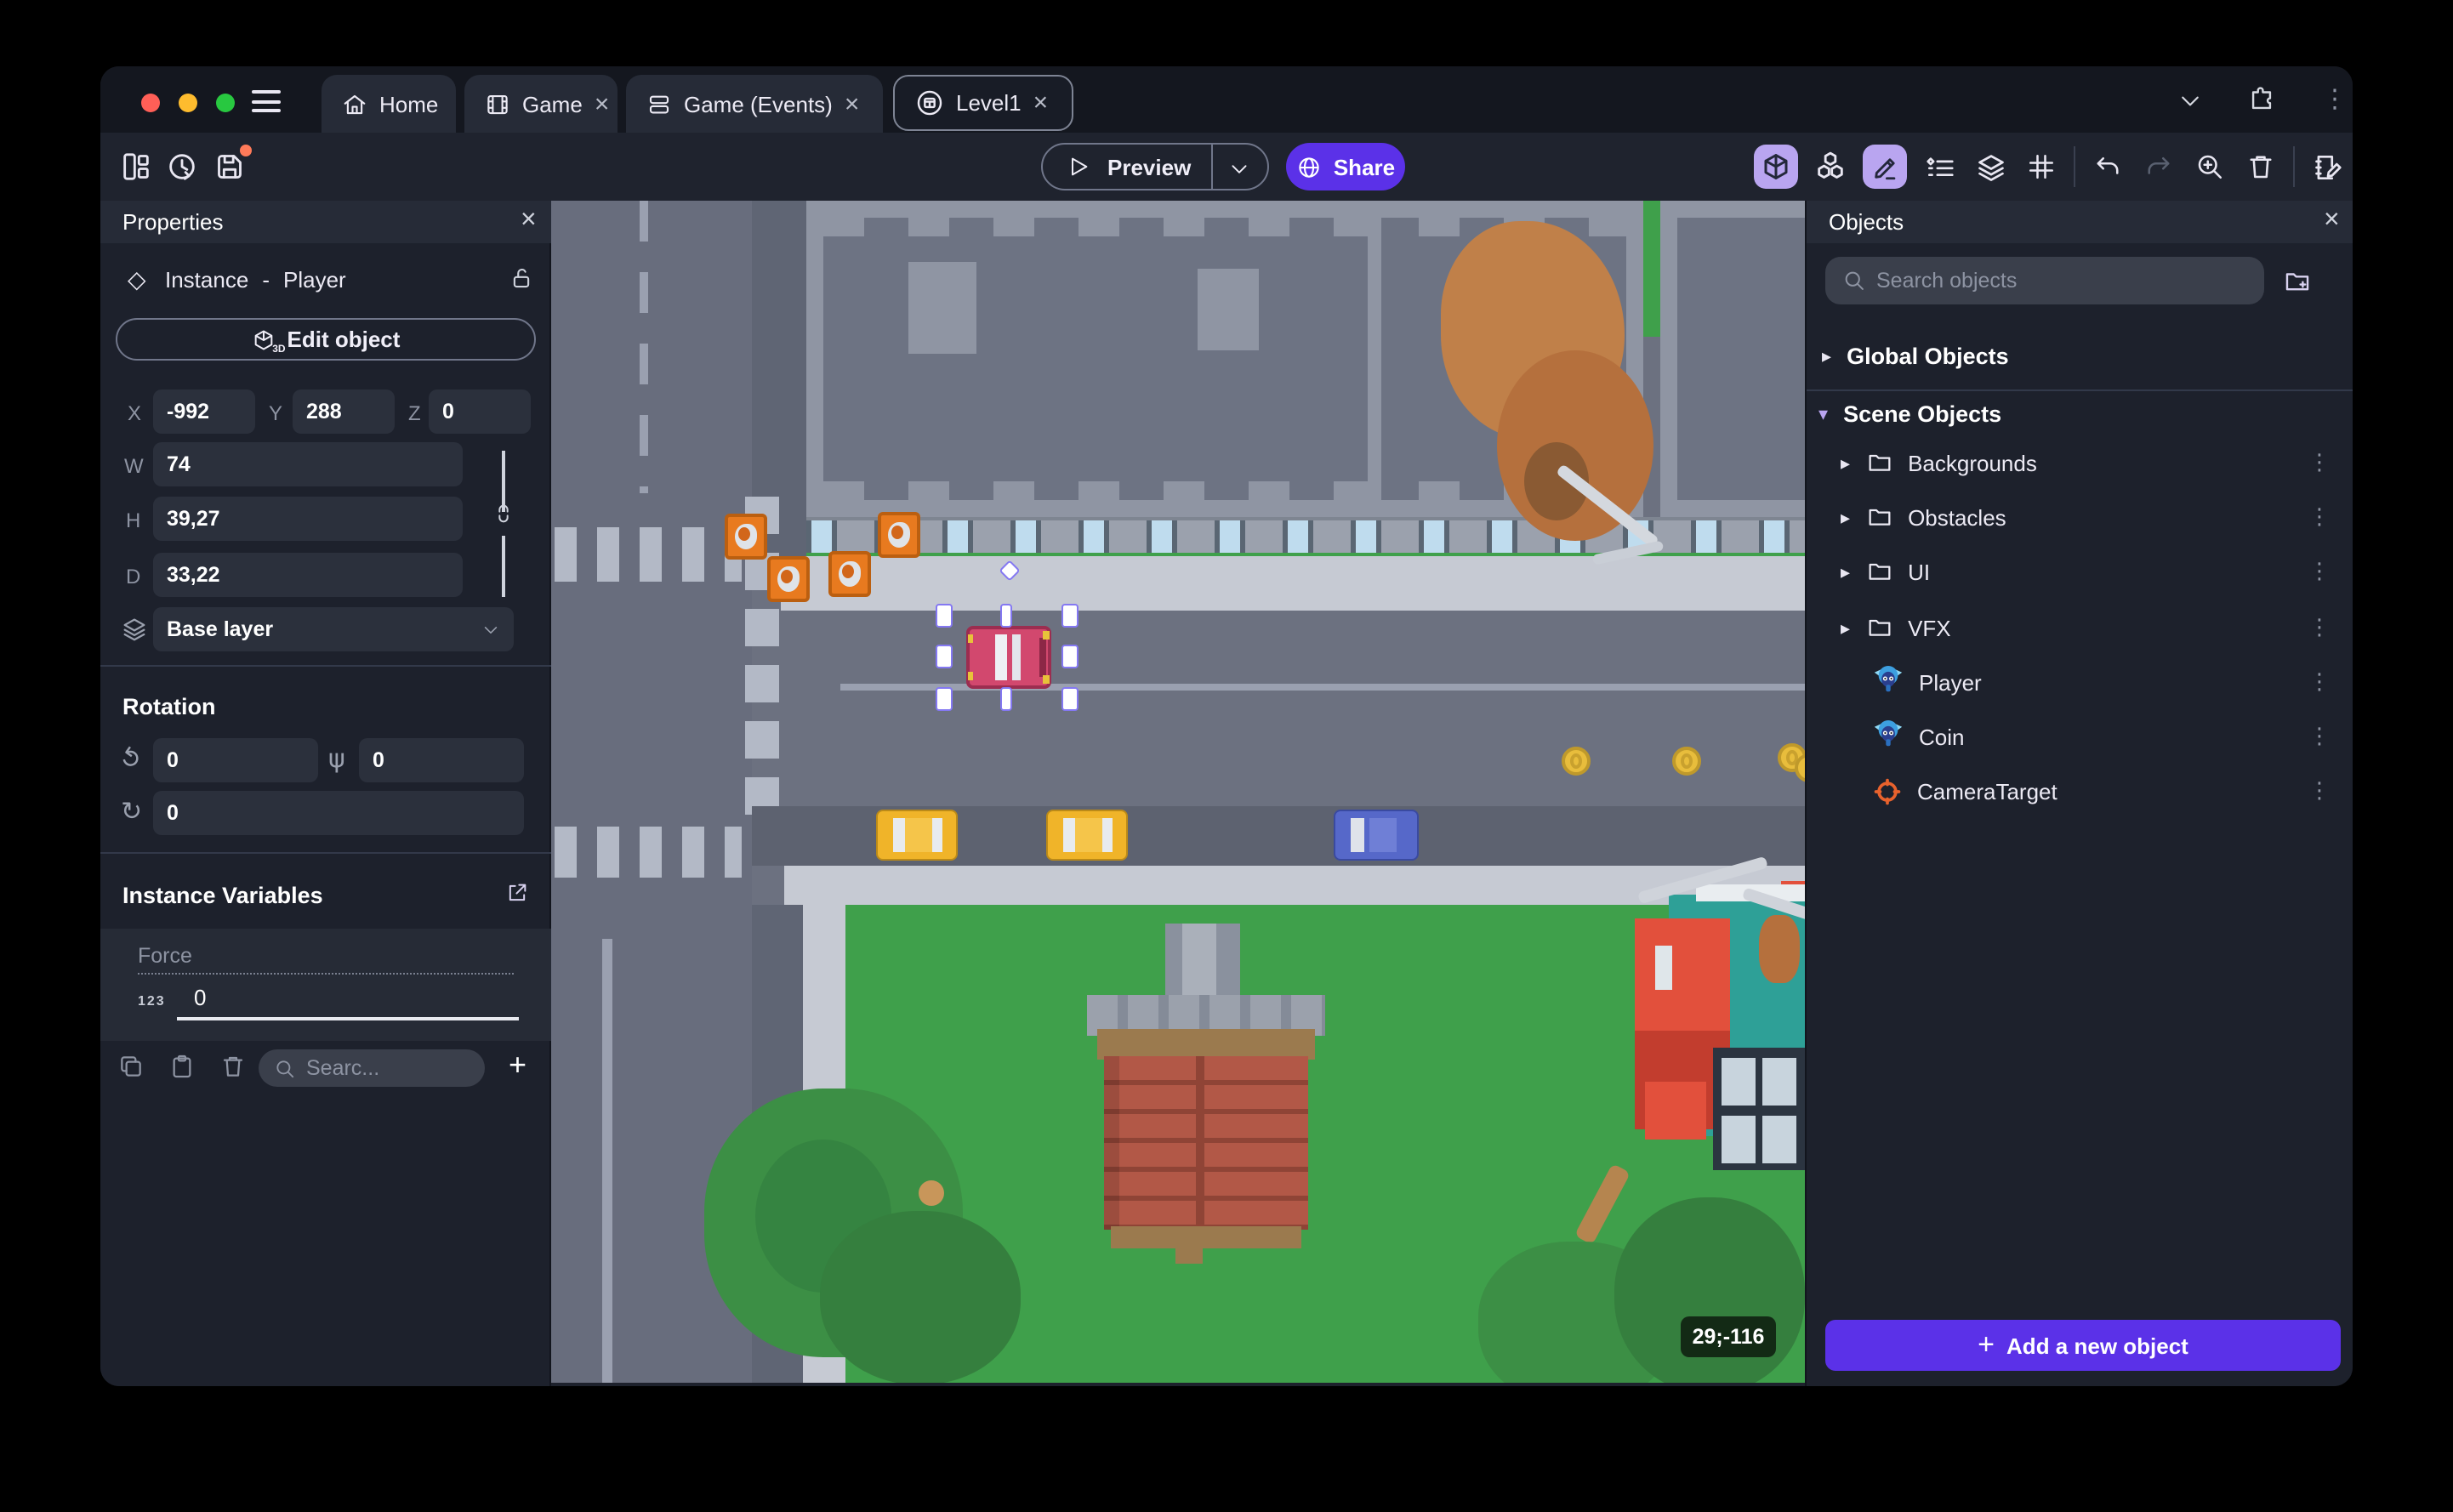  What do you see at coordinates (308, 575) in the screenshot?
I see `d-field` at bounding box center [308, 575].